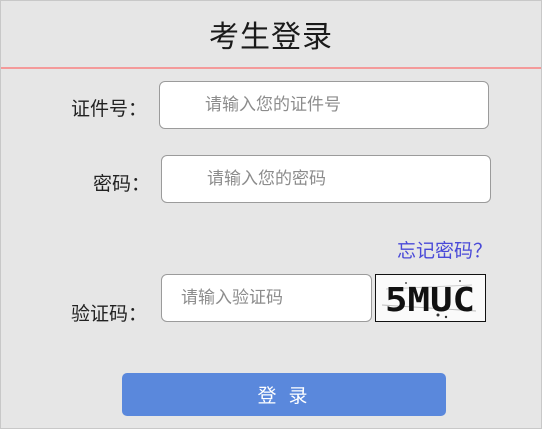  I want to click on captcha-image: 5MUC, so click(430, 298).